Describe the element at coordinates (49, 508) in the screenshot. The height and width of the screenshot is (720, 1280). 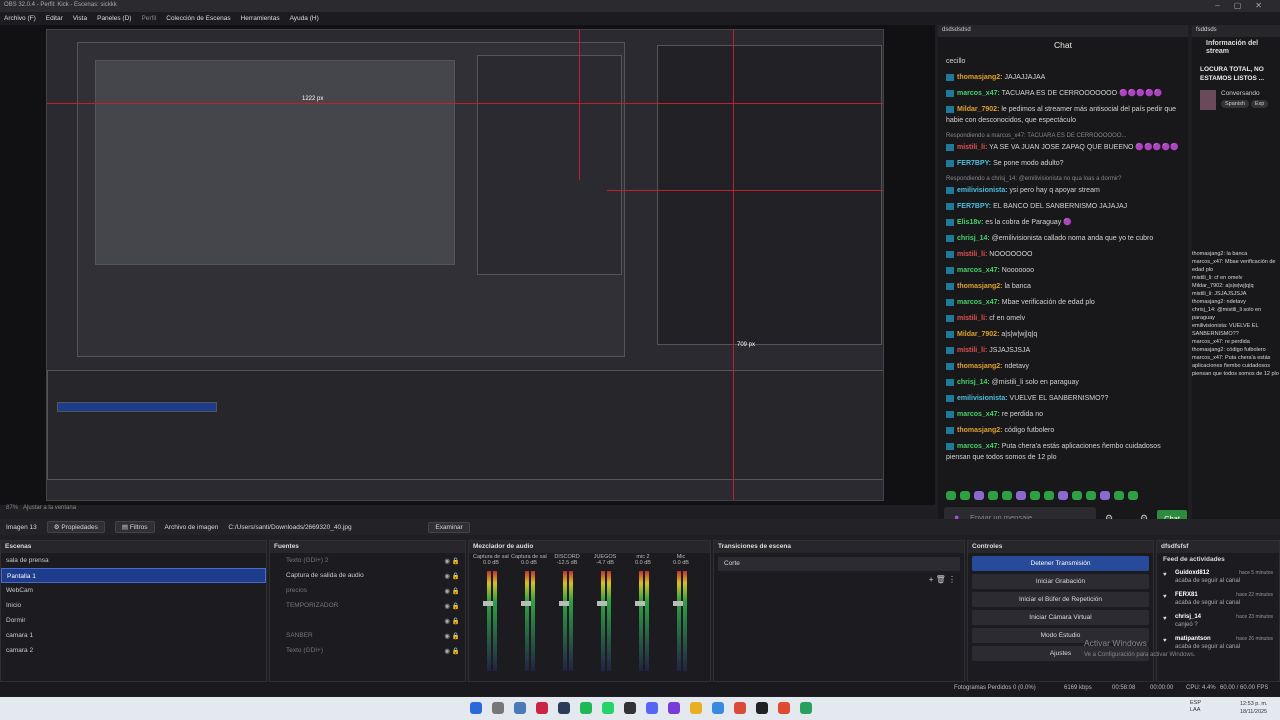
I see `fit-window: Ajustar a la ventana` at that location.